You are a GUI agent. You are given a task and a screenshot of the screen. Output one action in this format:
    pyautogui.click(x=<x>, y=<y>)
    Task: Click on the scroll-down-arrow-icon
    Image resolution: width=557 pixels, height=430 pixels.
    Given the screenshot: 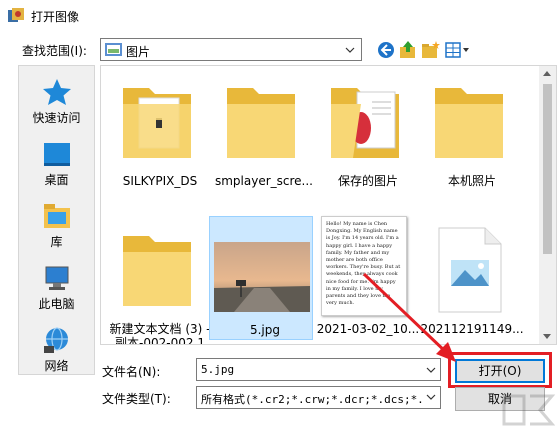 What is the action you would take?
    pyautogui.click(x=547, y=336)
    